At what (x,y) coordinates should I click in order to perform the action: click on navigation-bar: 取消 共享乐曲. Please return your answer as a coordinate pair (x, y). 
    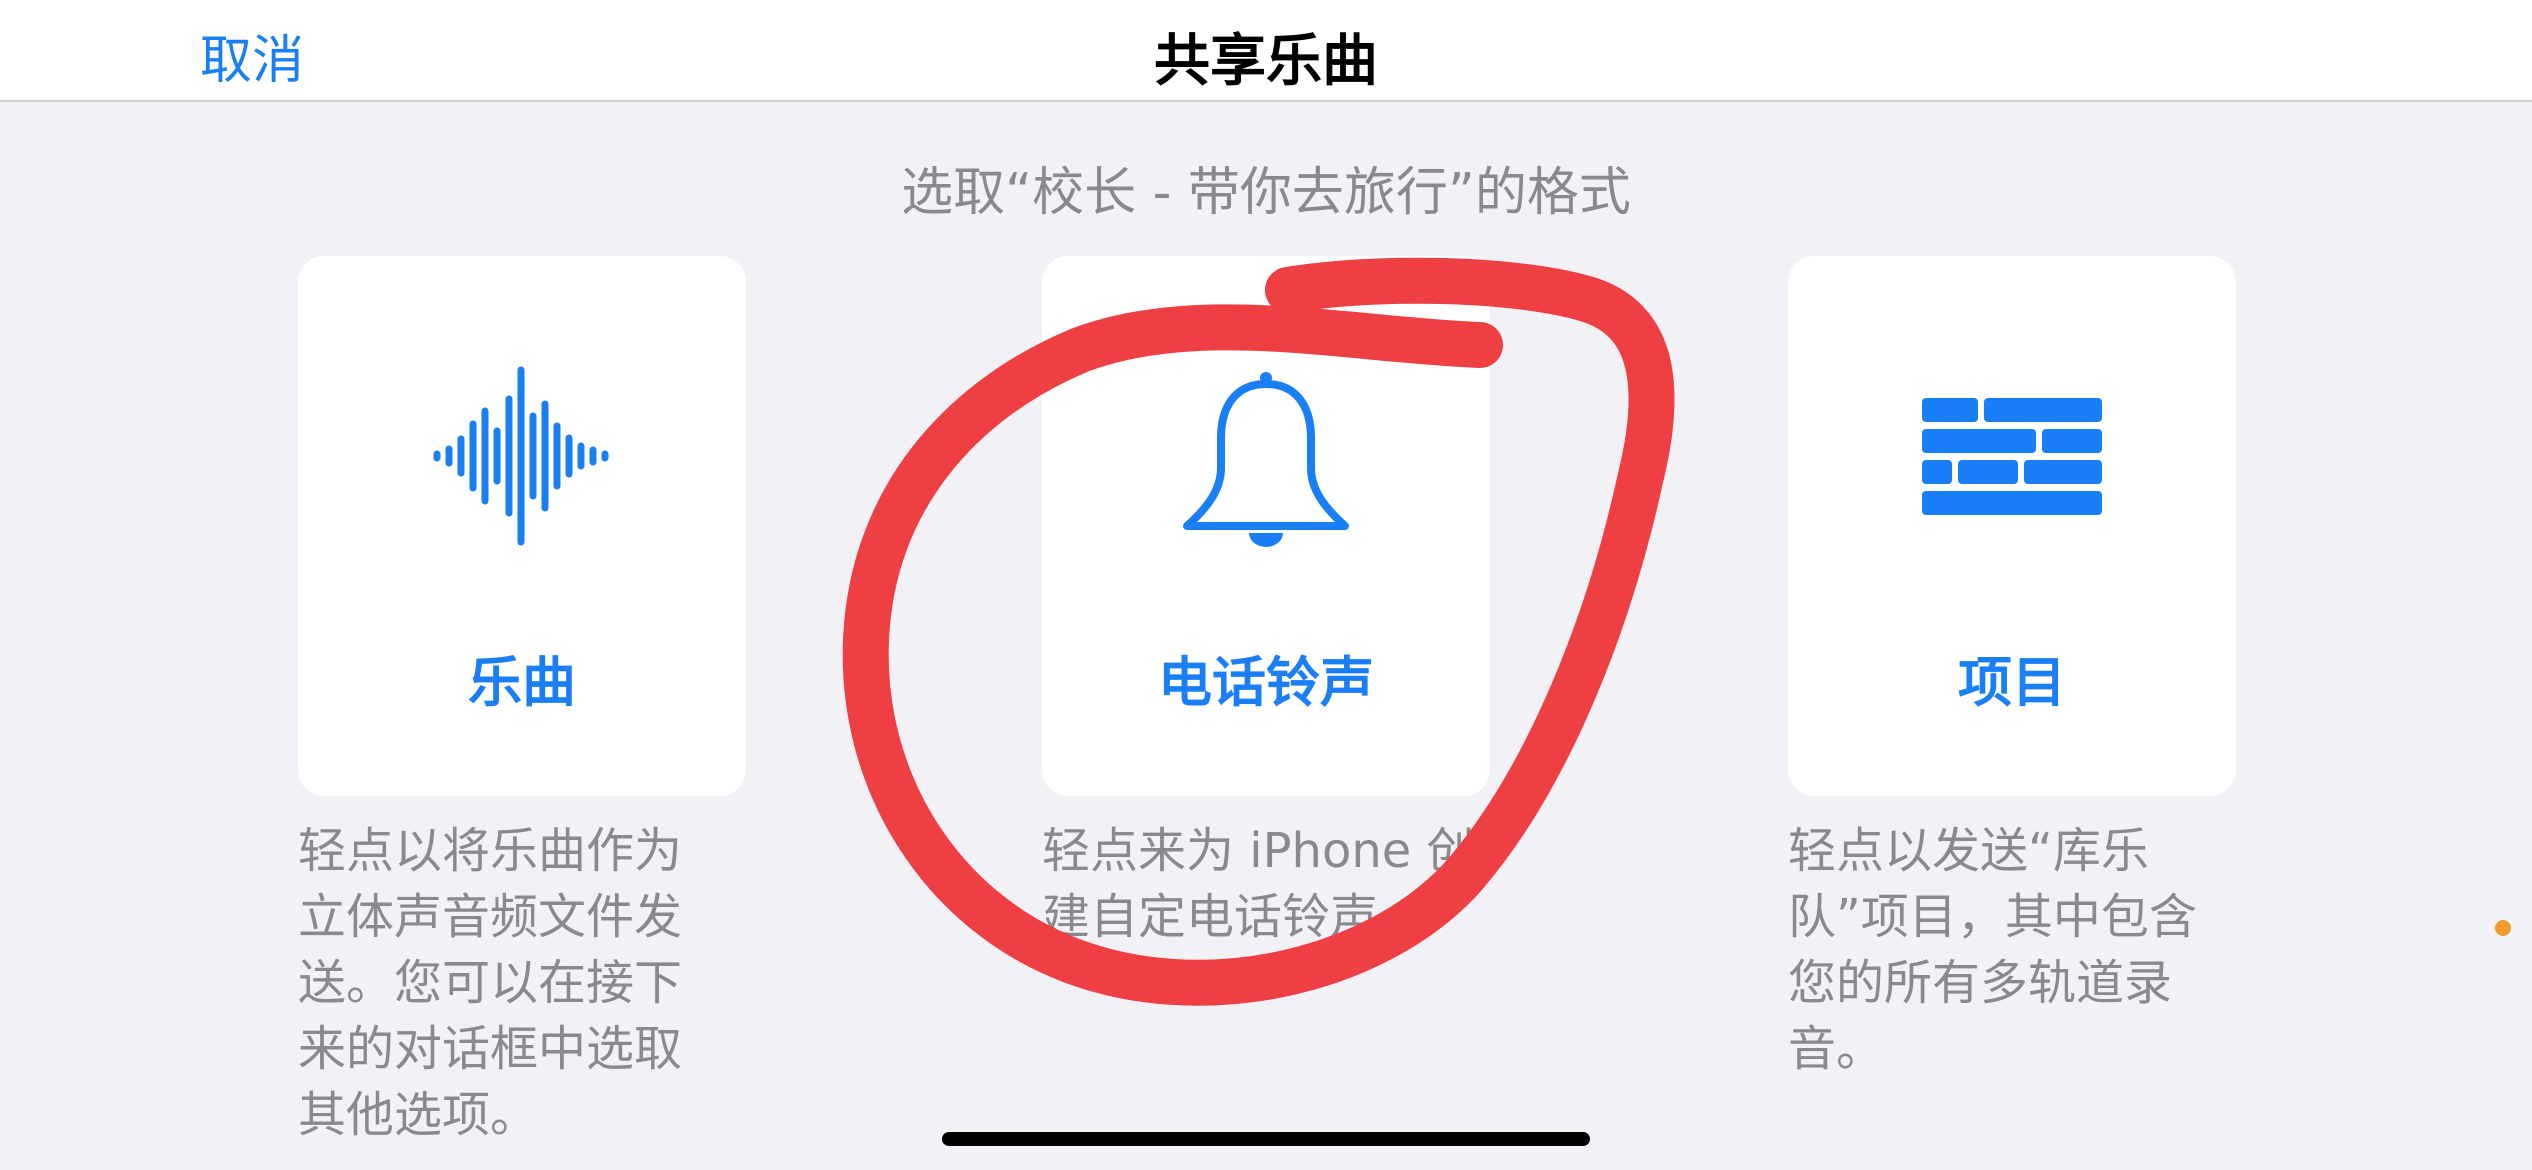
    Looking at the image, I should click on (1266, 51).